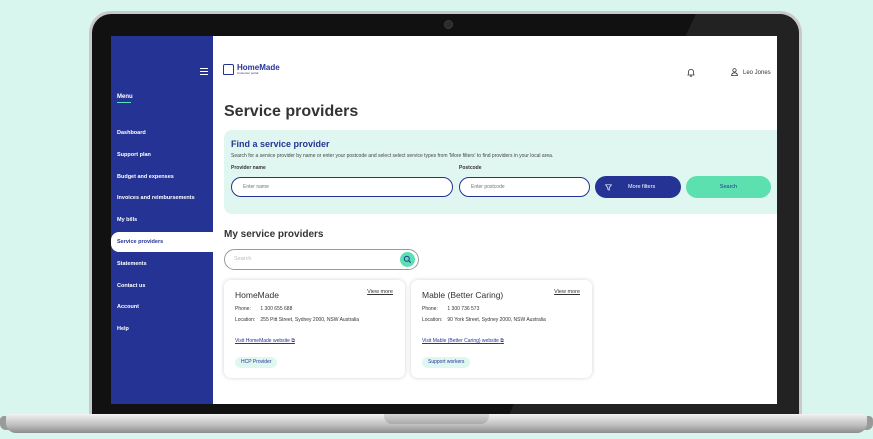  Describe the element at coordinates (125, 97) in the screenshot. I see `menu-label: Menu` at that location.